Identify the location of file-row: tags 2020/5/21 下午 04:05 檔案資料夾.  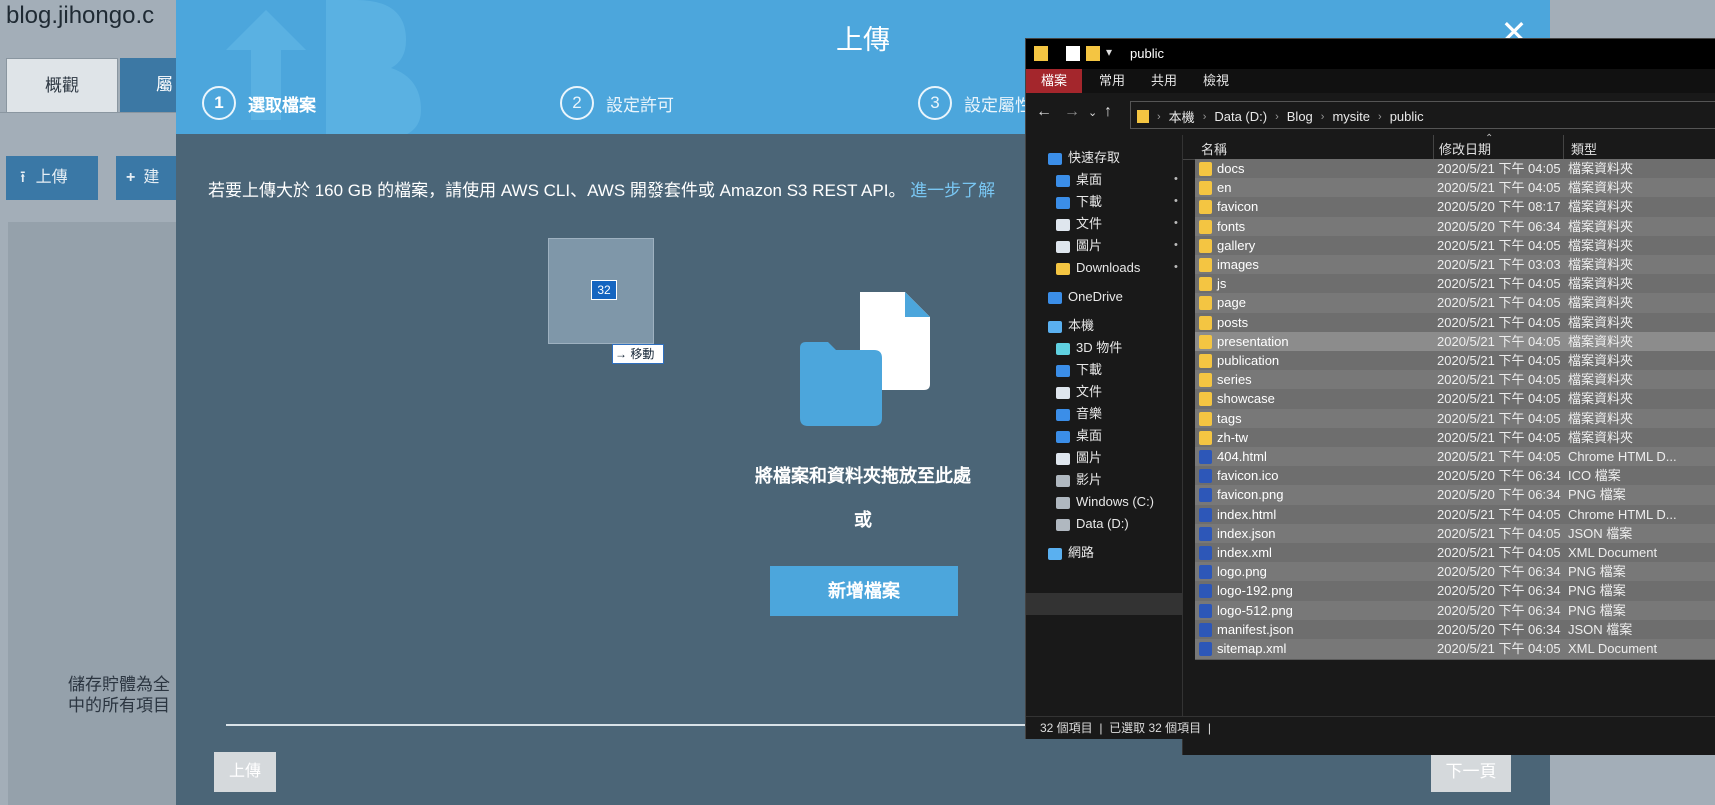
(1455, 419).